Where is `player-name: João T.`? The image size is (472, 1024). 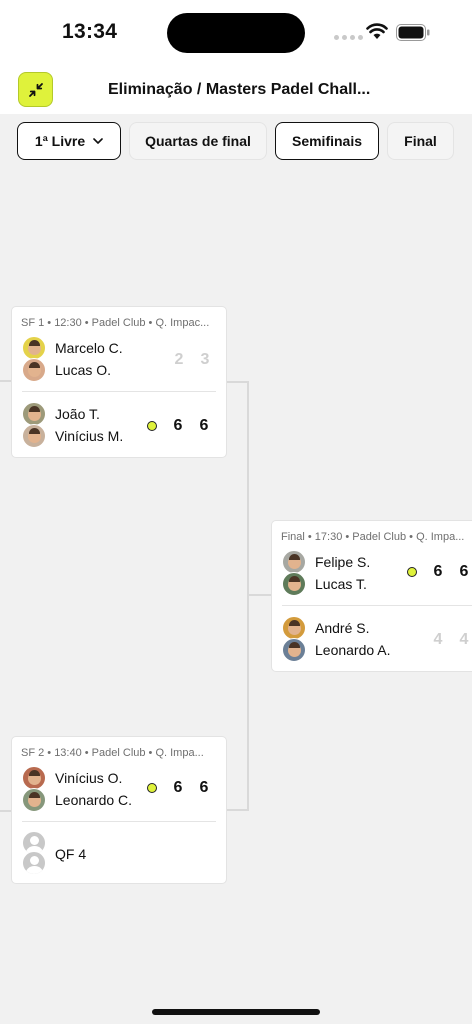 player-name: João T. is located at coordinates (77, 414).